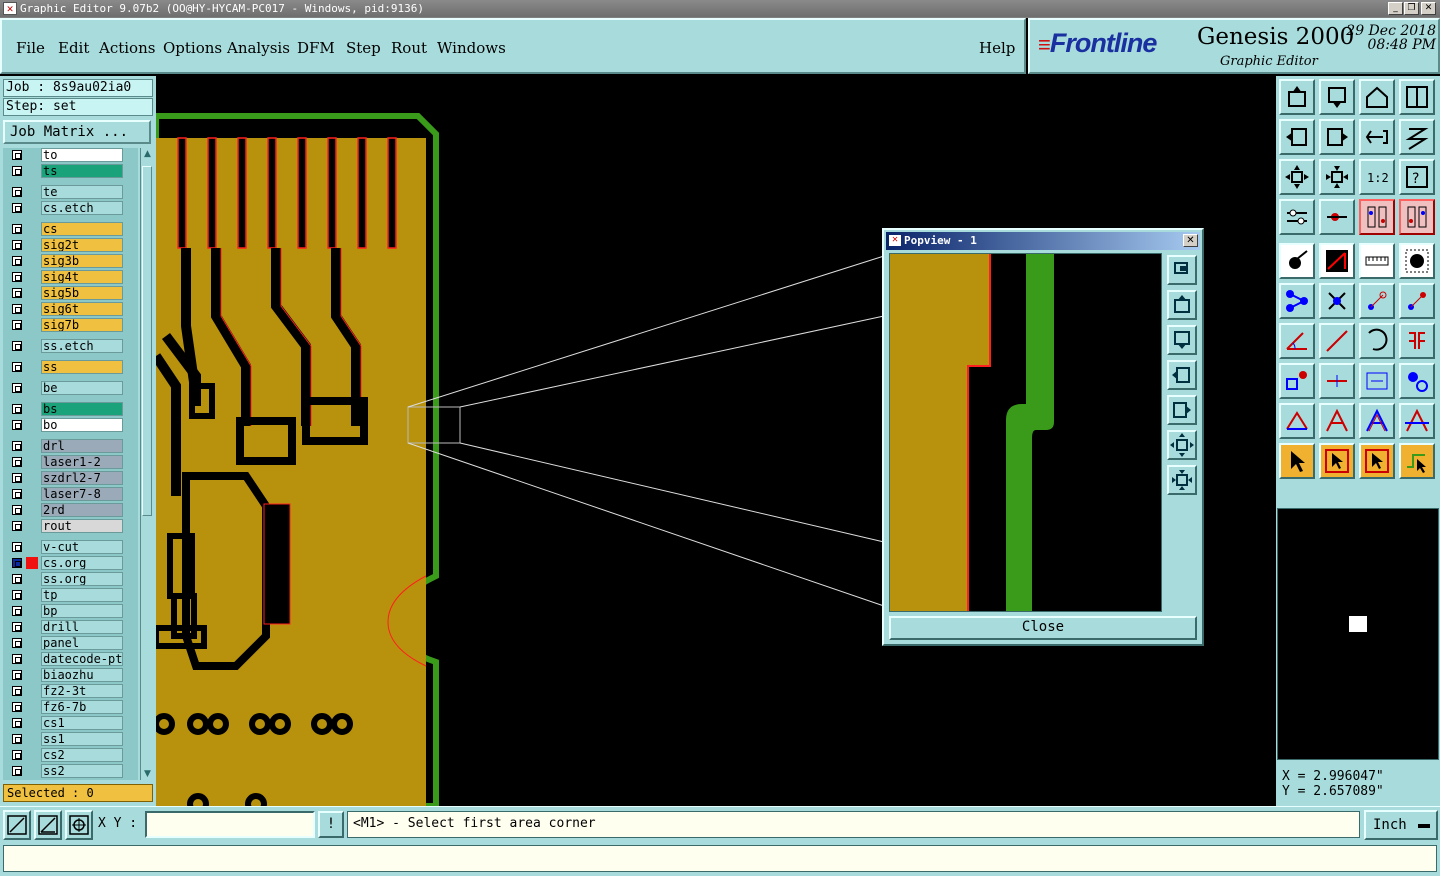 The image size is (1440, 876). I want to click on layer-name: fz6-7b, so click(82, 707).